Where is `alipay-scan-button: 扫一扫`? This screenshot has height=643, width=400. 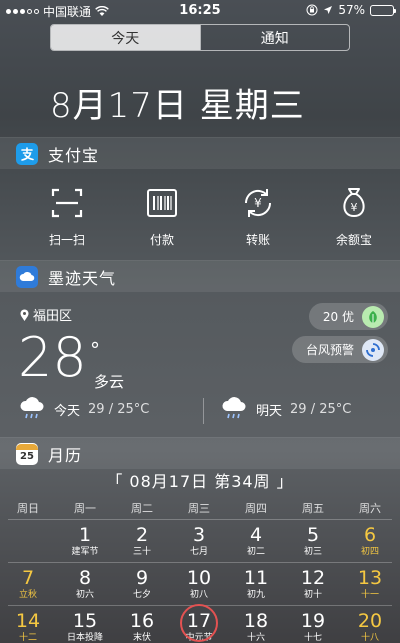 alipay-scan-button: 扫一扫 is located at coordinates (67, 216).